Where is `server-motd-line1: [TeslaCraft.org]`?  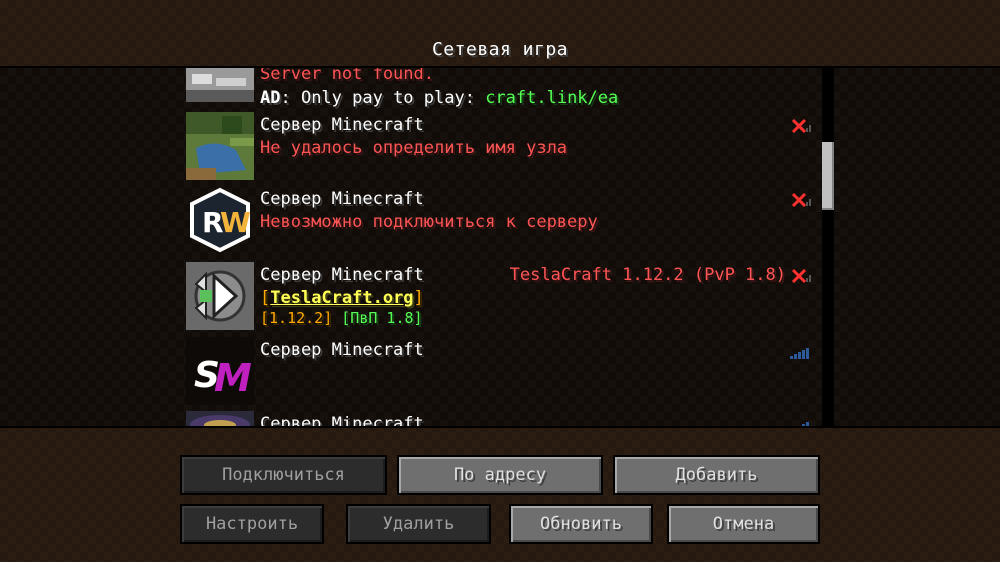
server-motd-line1: [TeslaCraft.org] is located at coordinates (342, 298).